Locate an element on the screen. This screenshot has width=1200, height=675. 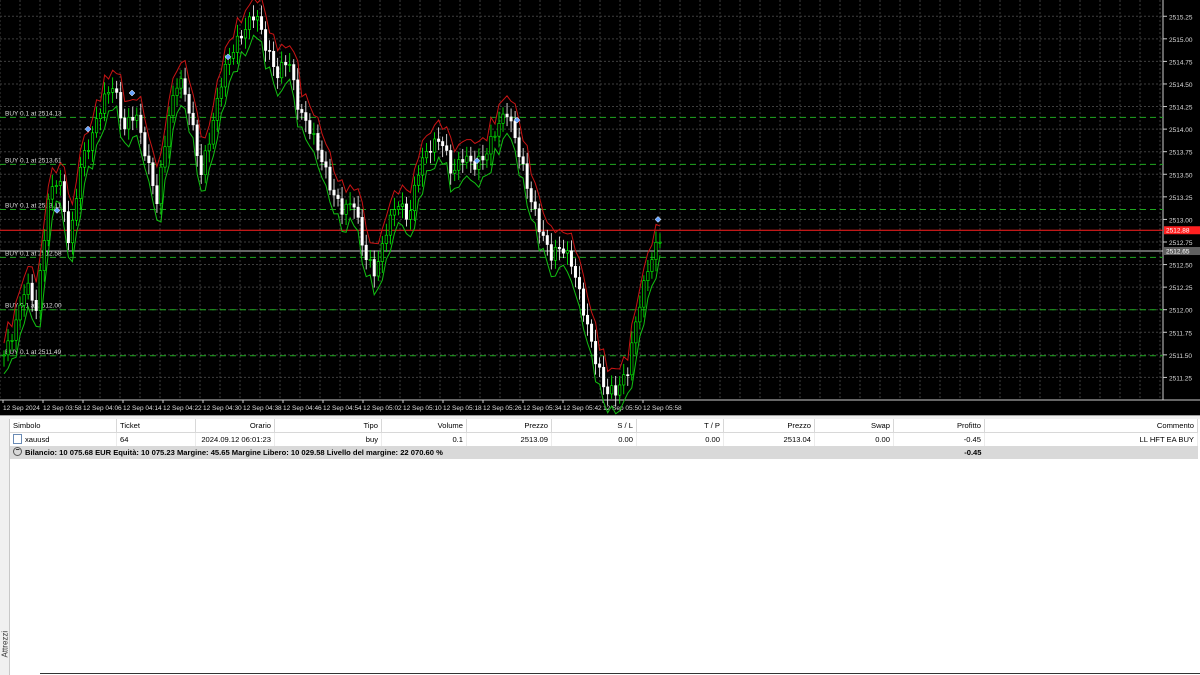
price-axis-label: 2513.50 is located at coordinates (1181, 175).